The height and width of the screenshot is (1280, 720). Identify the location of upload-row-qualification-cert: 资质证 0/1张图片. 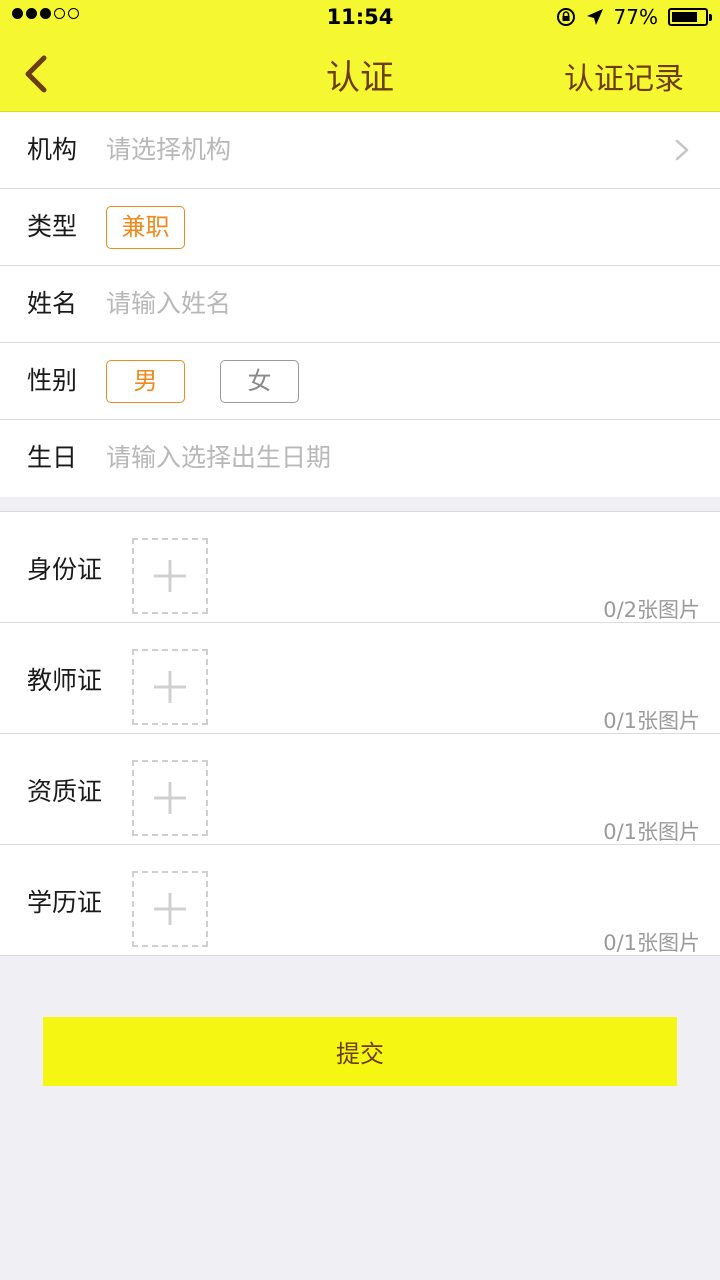
(360, 789).